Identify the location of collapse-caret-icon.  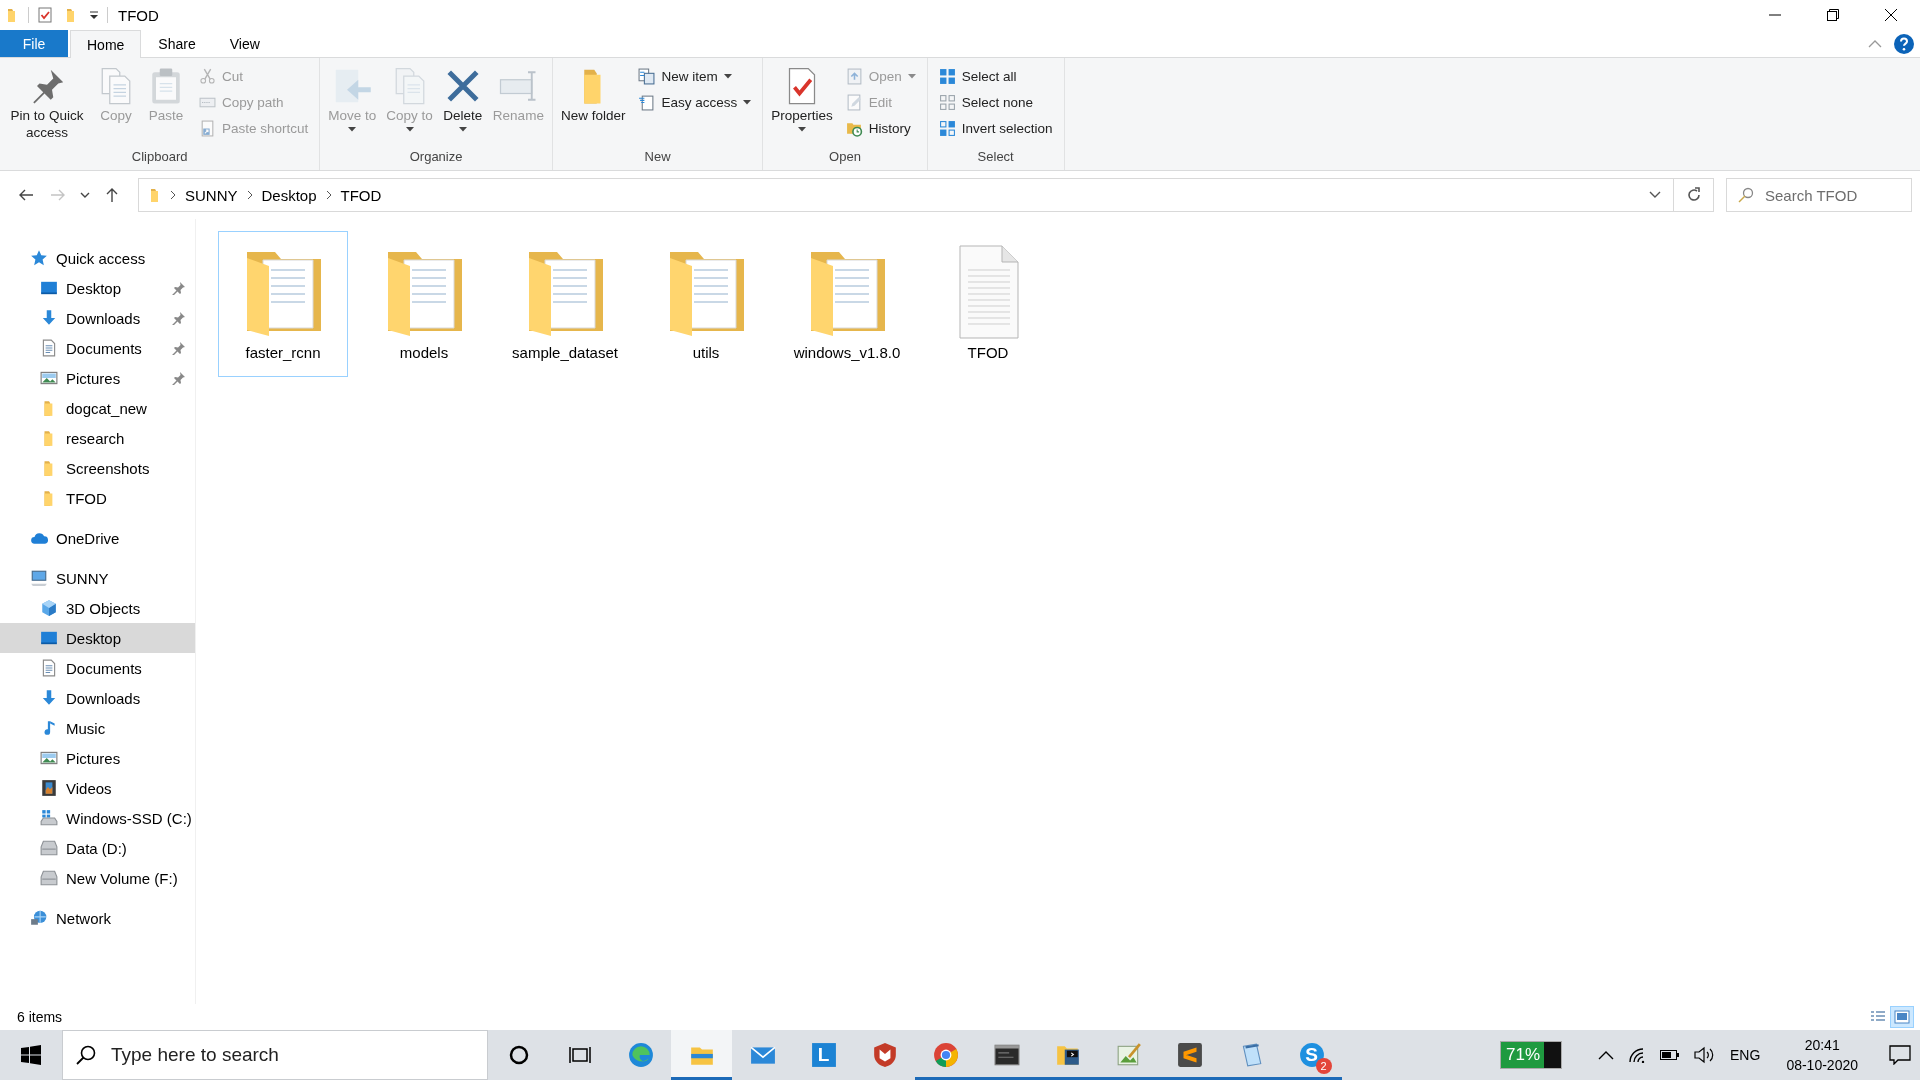
(1875, 43).